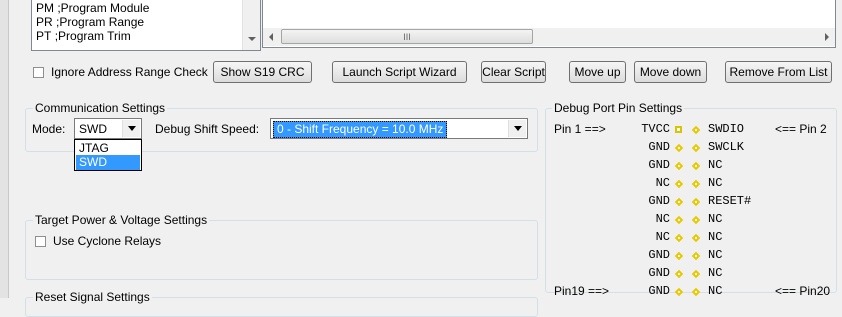 This screenshot has height=317, width=842. What do you see at coordinates (726, 147) in the screenshot?
I see `pin-right-name: SWCLK` at bounding box center [726, 147].